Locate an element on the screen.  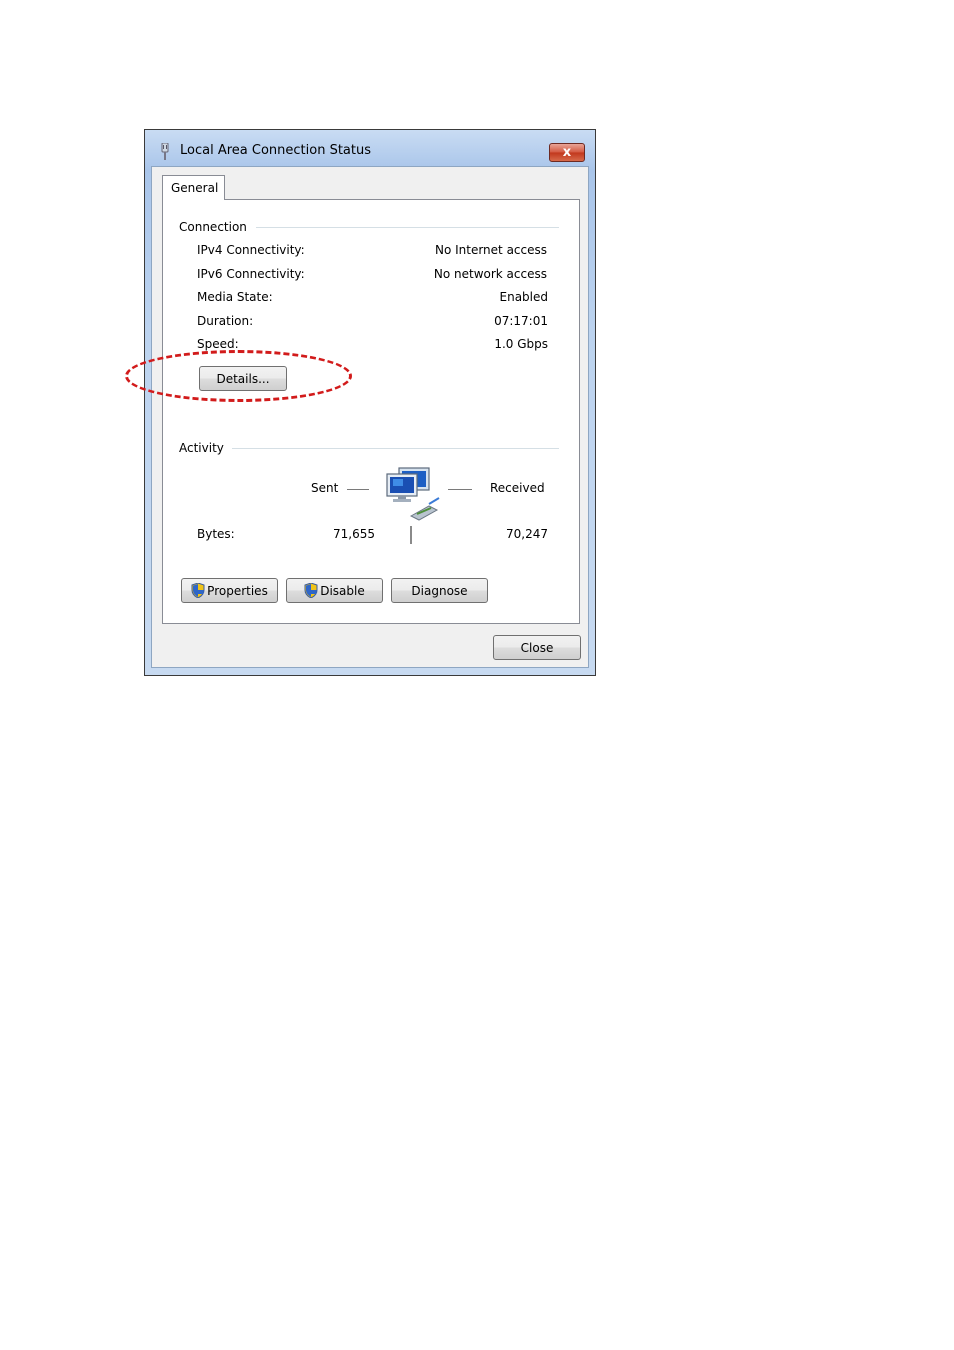
close-window-button: x is located at coordinates (567, 152).